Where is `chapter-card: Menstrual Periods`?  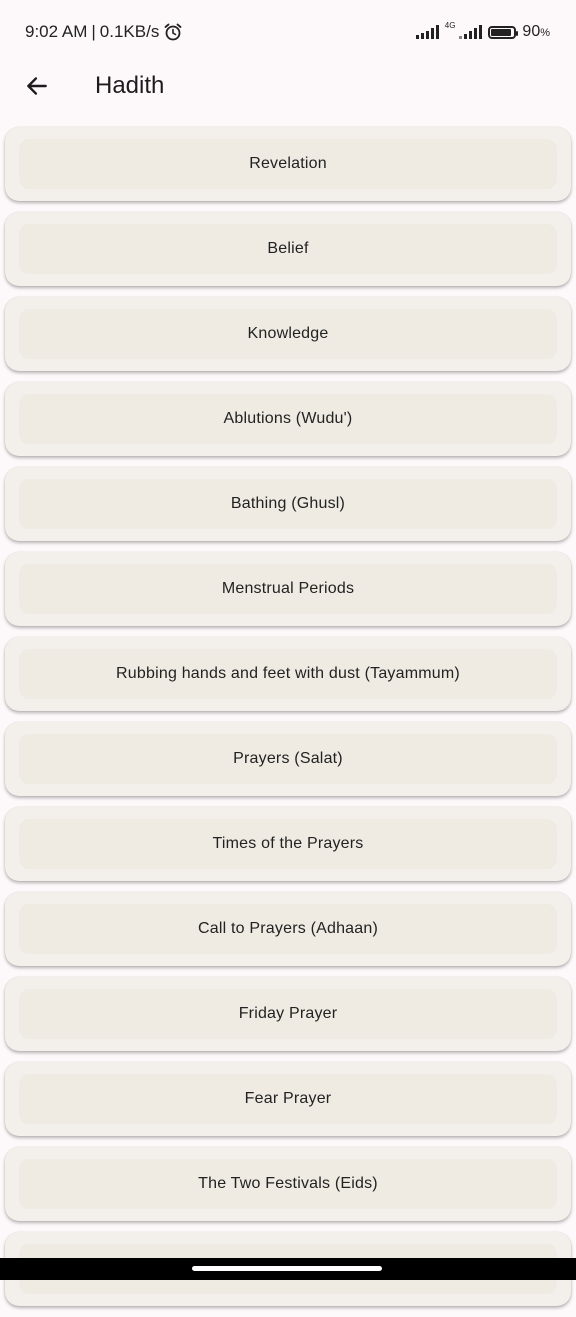
chapter-card: Menstrual Periods is located at coordinates (288, 589).